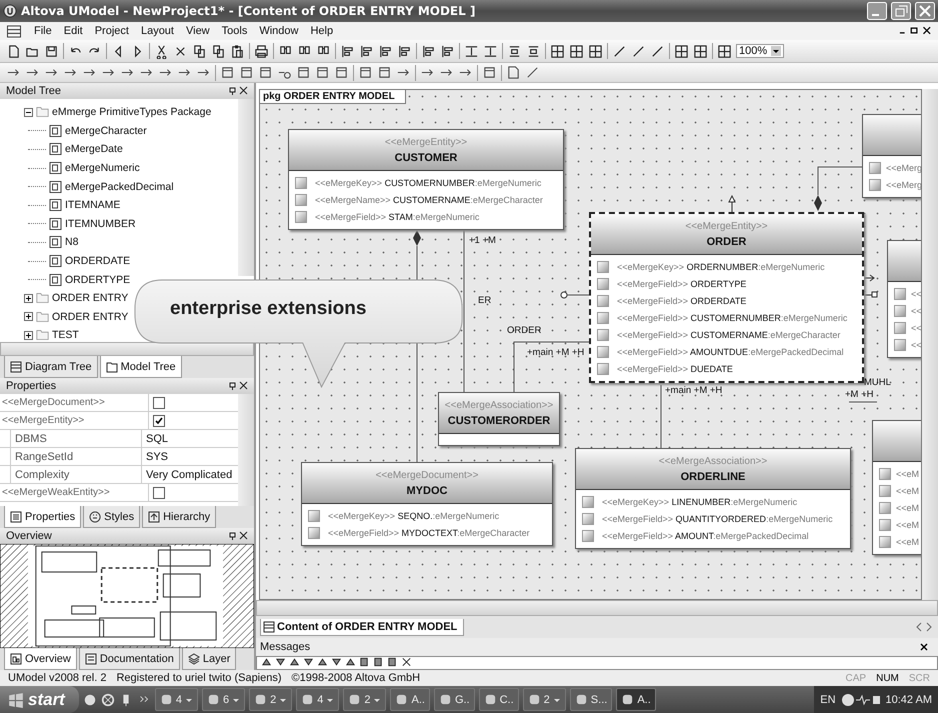 This screenshot has width=938, height=713. What do you see at coordinates (237, 51) in the screenshot?
I see `paste-icon` at bounding box center [237, 51].